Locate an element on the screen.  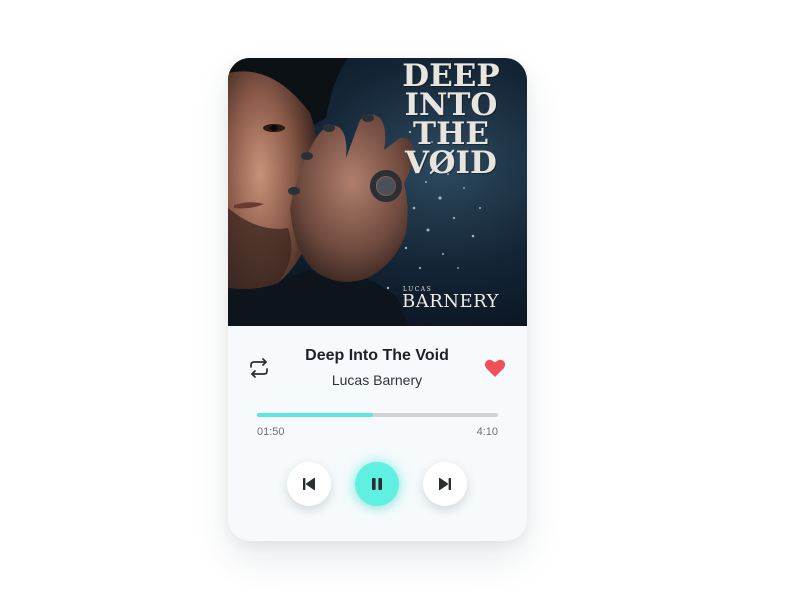
total-duration: 4:10 is located at coordinates (487, 432).